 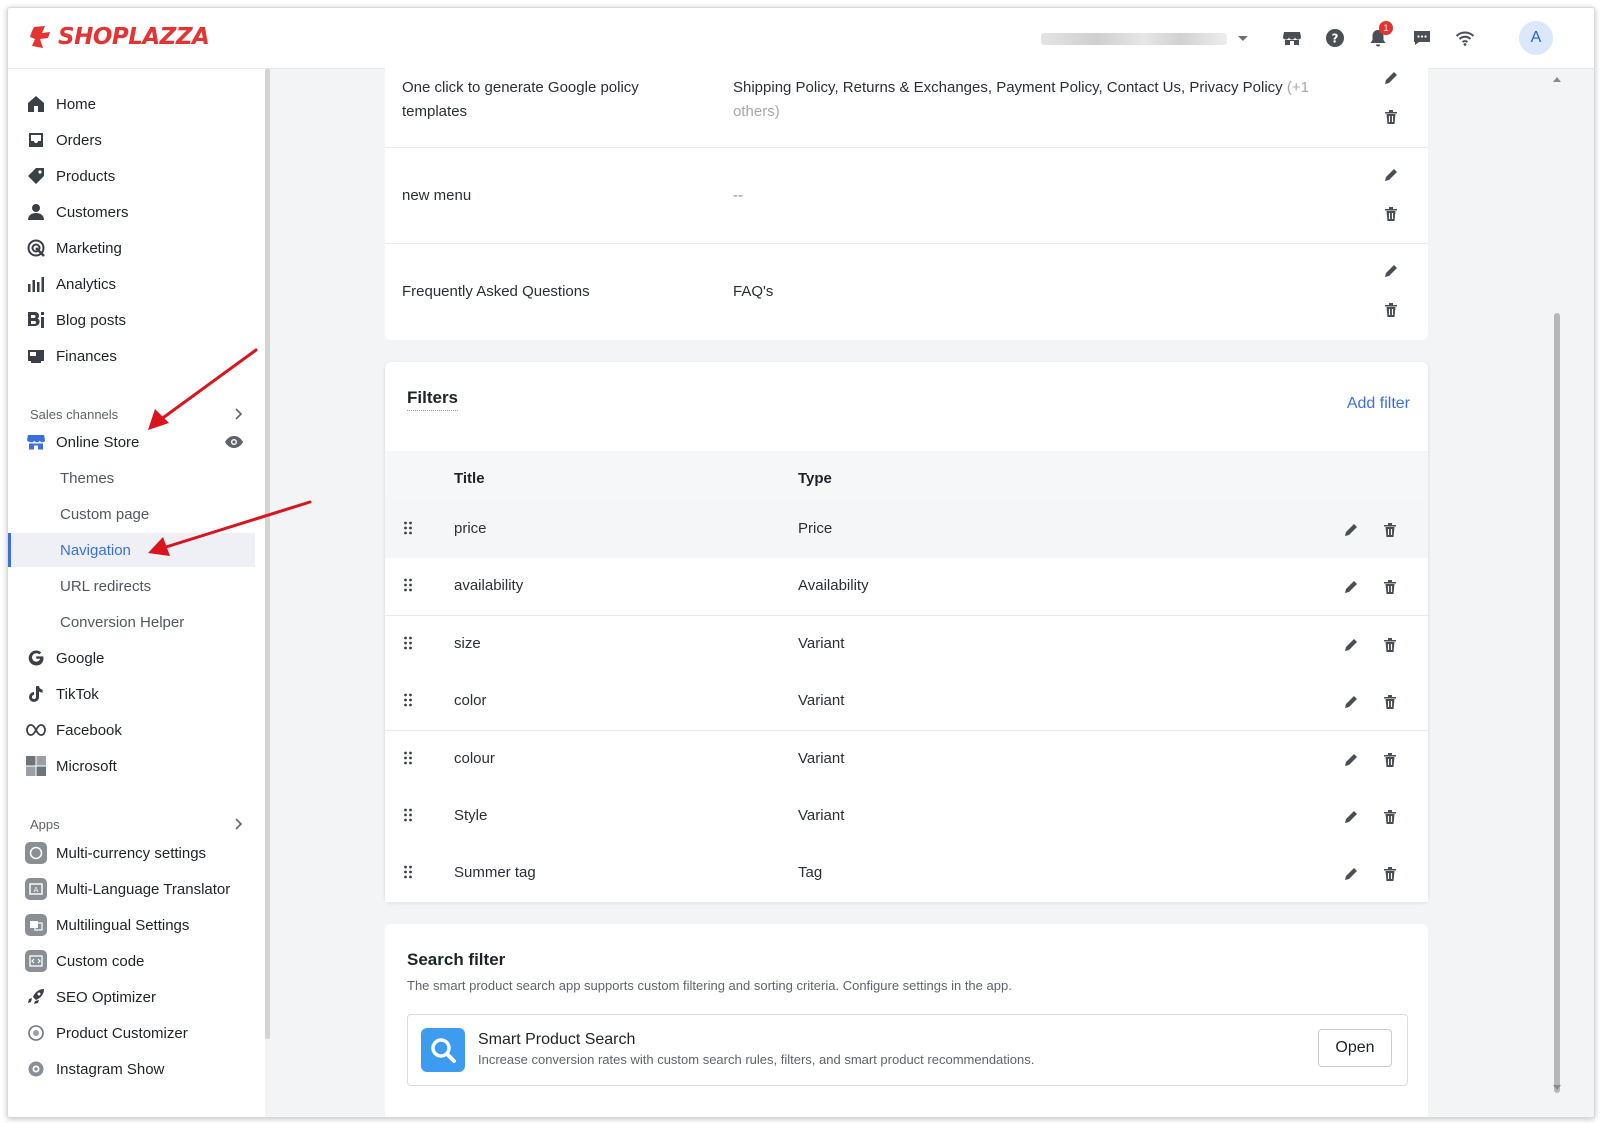 I want to click on sidebar-sub-label: Navigation, so click(x=95, y=550).